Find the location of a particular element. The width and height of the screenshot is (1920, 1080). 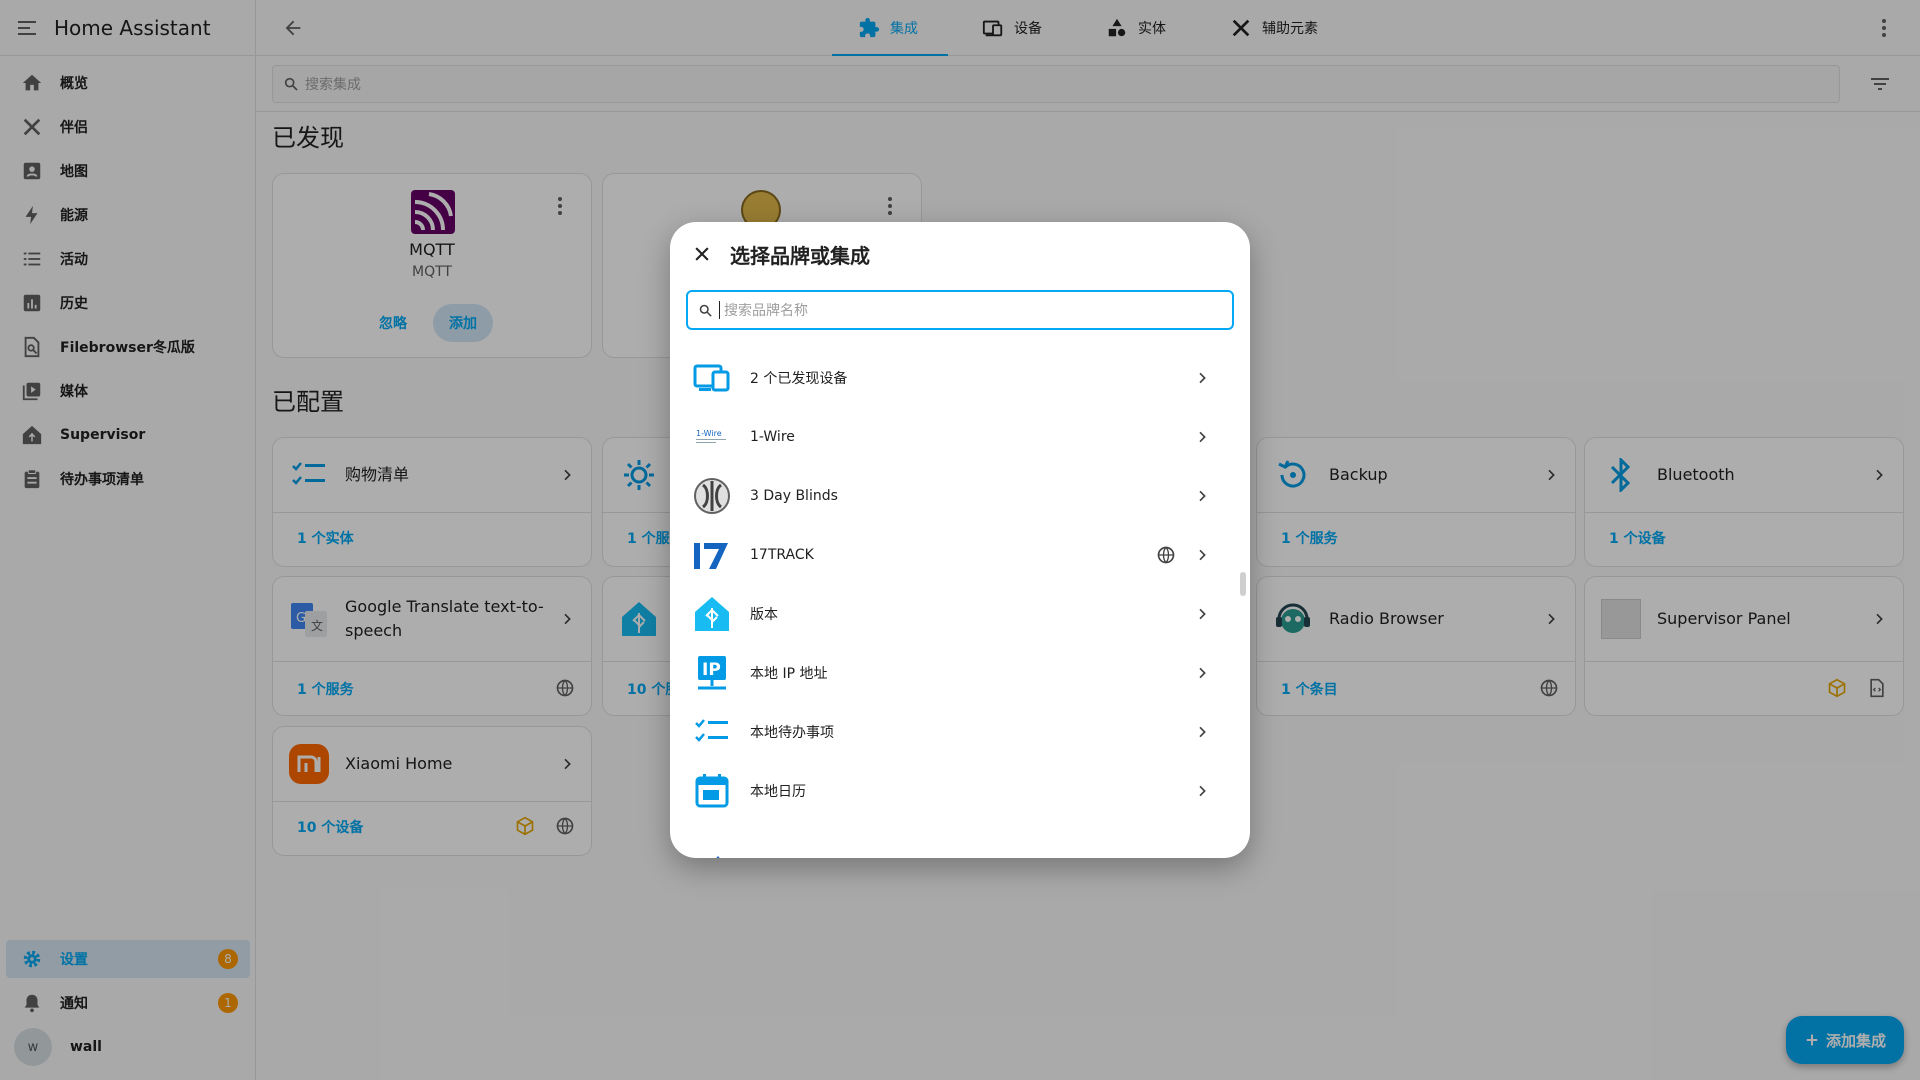

17track-logo-icon is located at coordinates (712, 555).